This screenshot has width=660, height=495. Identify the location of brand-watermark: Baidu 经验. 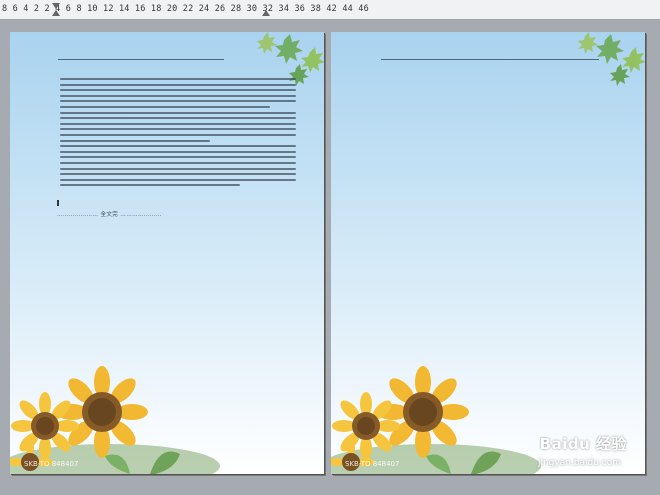
(583, 444).